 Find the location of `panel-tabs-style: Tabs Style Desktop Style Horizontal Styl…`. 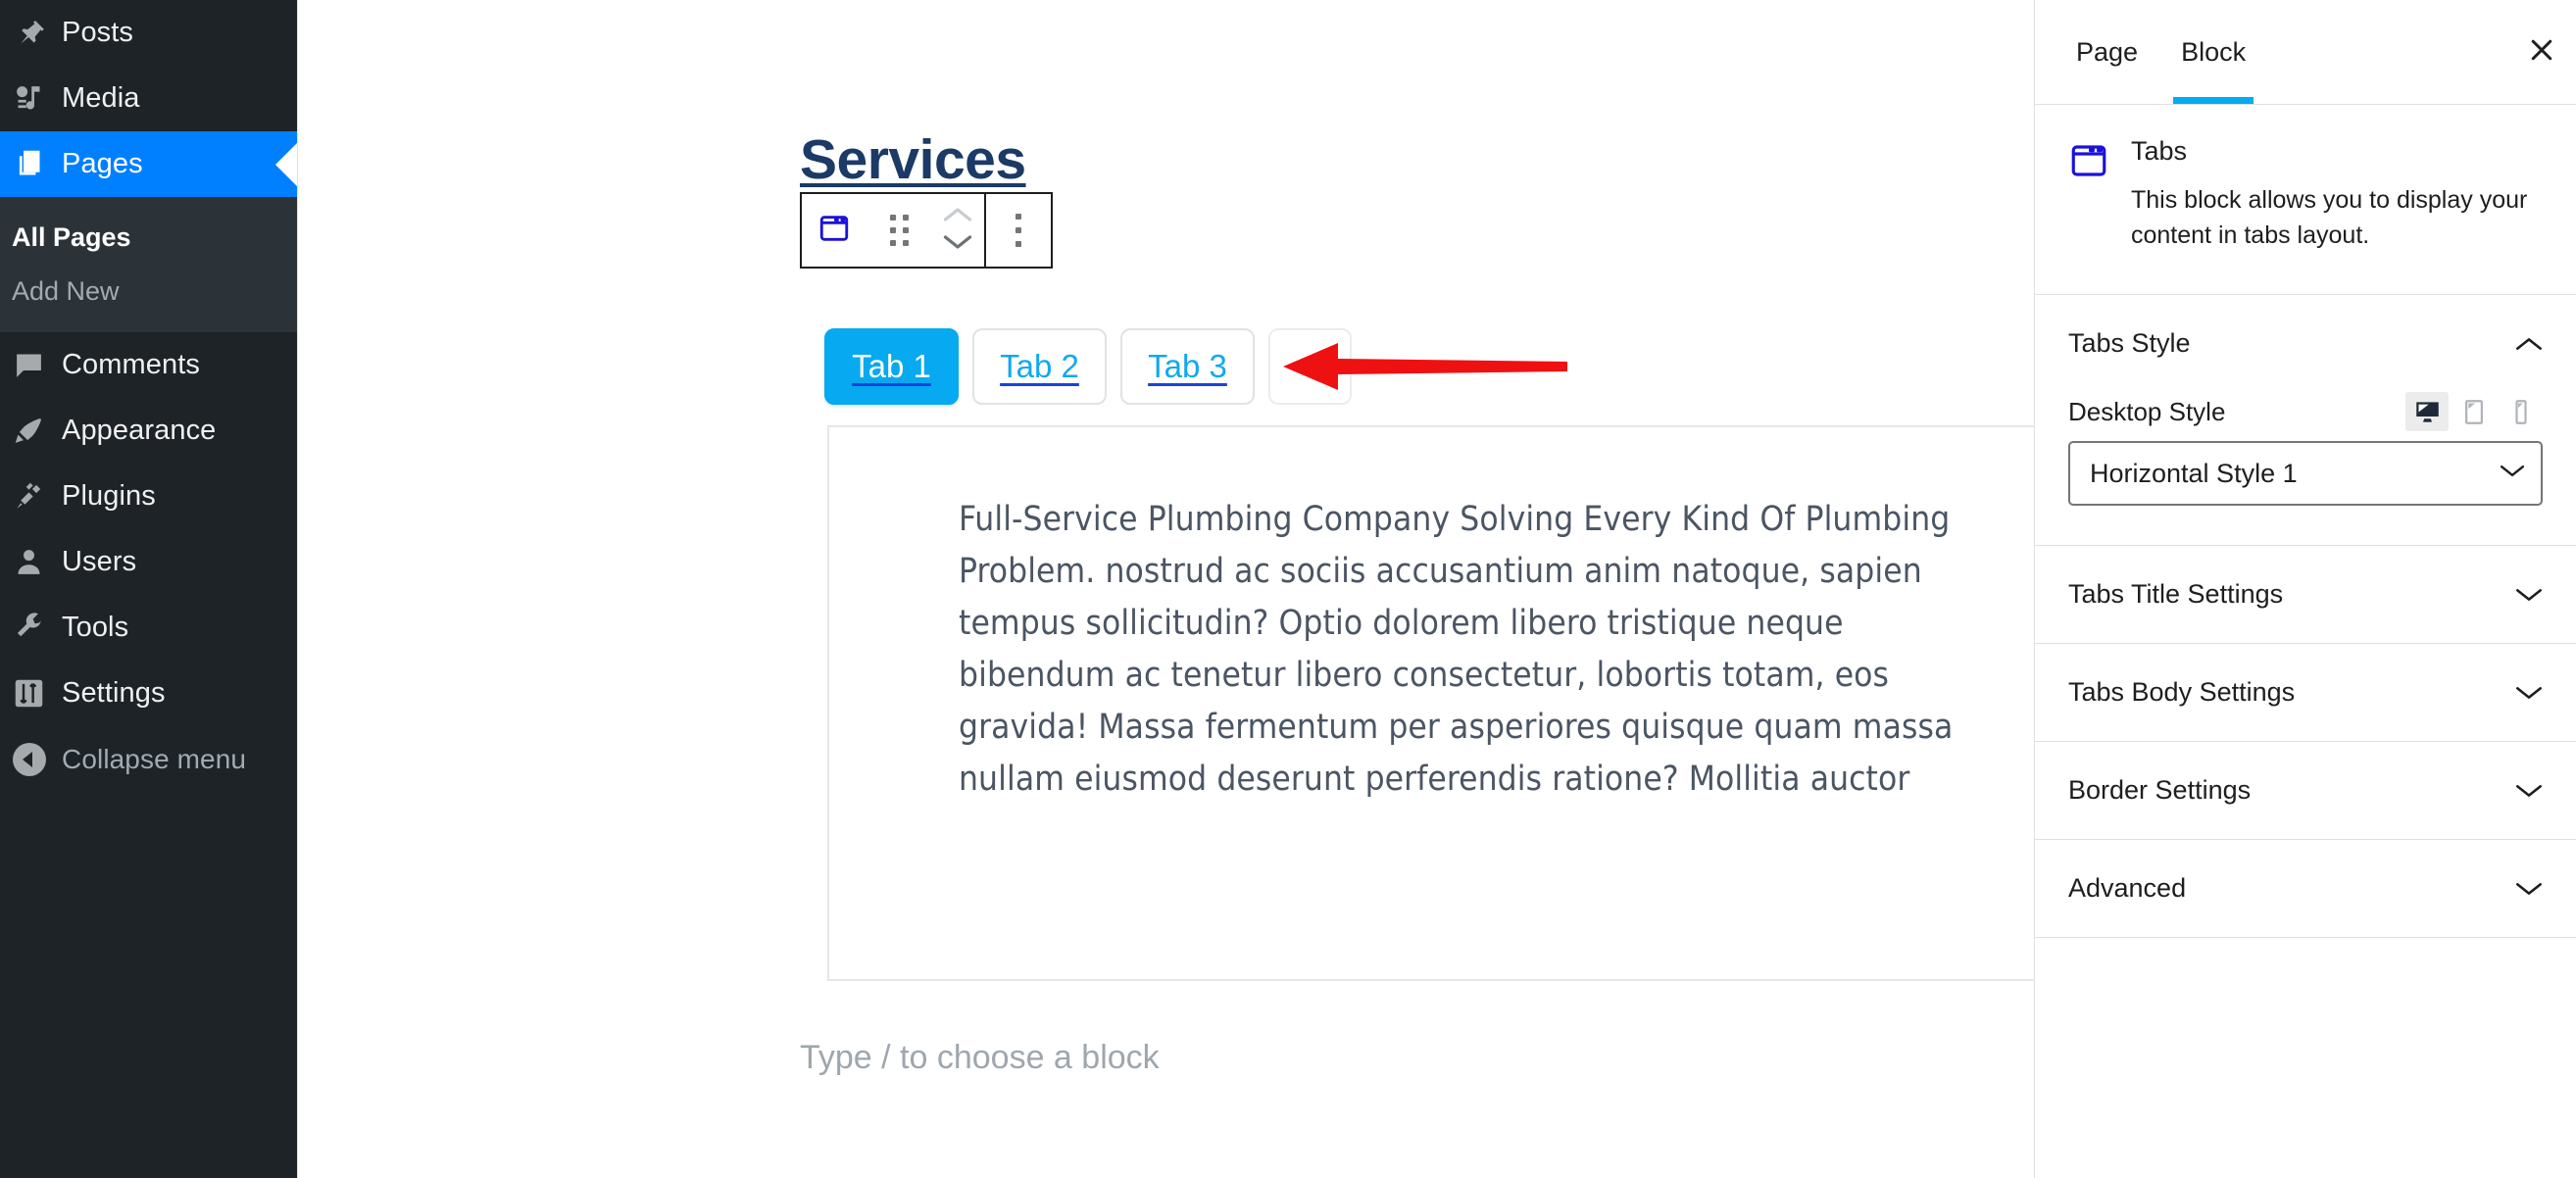

panel-tabs-style: Tabs Style Desktop Style Horizontal Styl… is located at coordinates (2305, 420).